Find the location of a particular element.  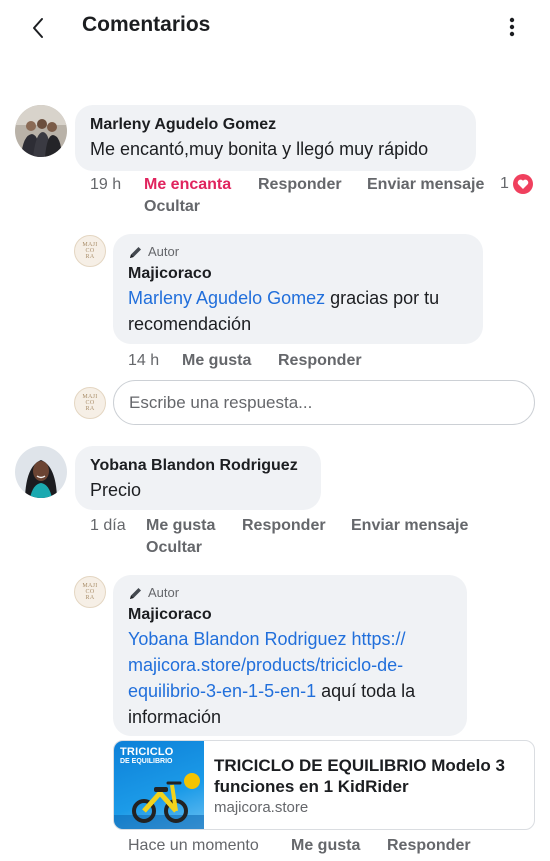

tricycle-image is located at coordinates (159, 801).